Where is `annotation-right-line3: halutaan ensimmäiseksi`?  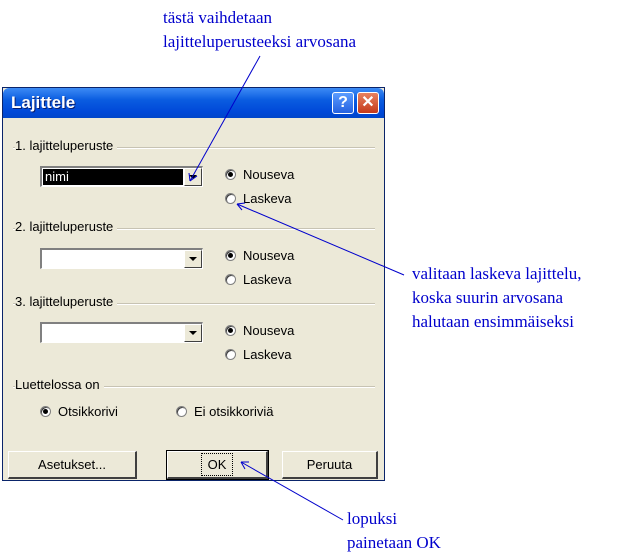 annotation-right-line3: halutaan ensimmäiseksi is located at coordinates (493, 321).